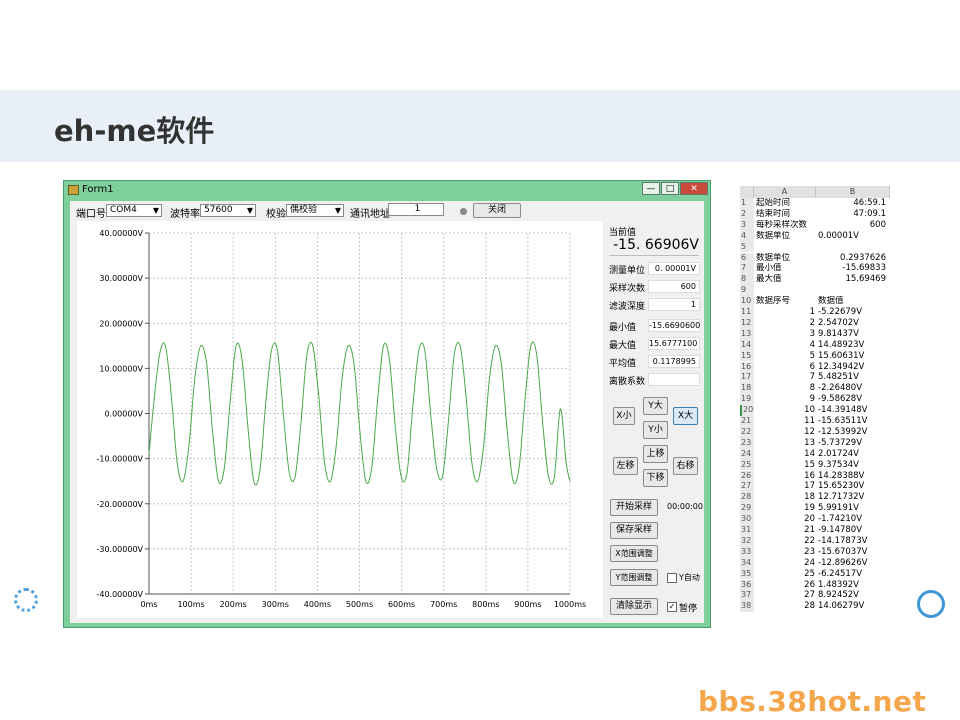 The image size is (960, 720). What do you see at coordinates (852, 519) in the screenshot?
I see `sheet-cell-b: -1.74210V` at bounding box center [852, 519].